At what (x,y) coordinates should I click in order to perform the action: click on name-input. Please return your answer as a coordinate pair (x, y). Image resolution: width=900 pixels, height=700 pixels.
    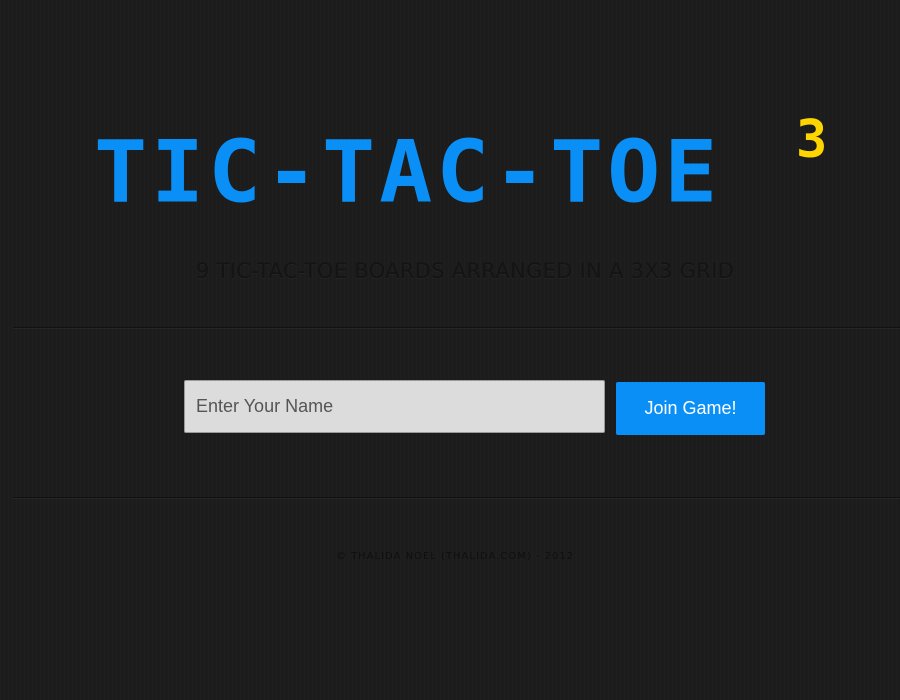
    Looking at the image, I should click on (394, 406).